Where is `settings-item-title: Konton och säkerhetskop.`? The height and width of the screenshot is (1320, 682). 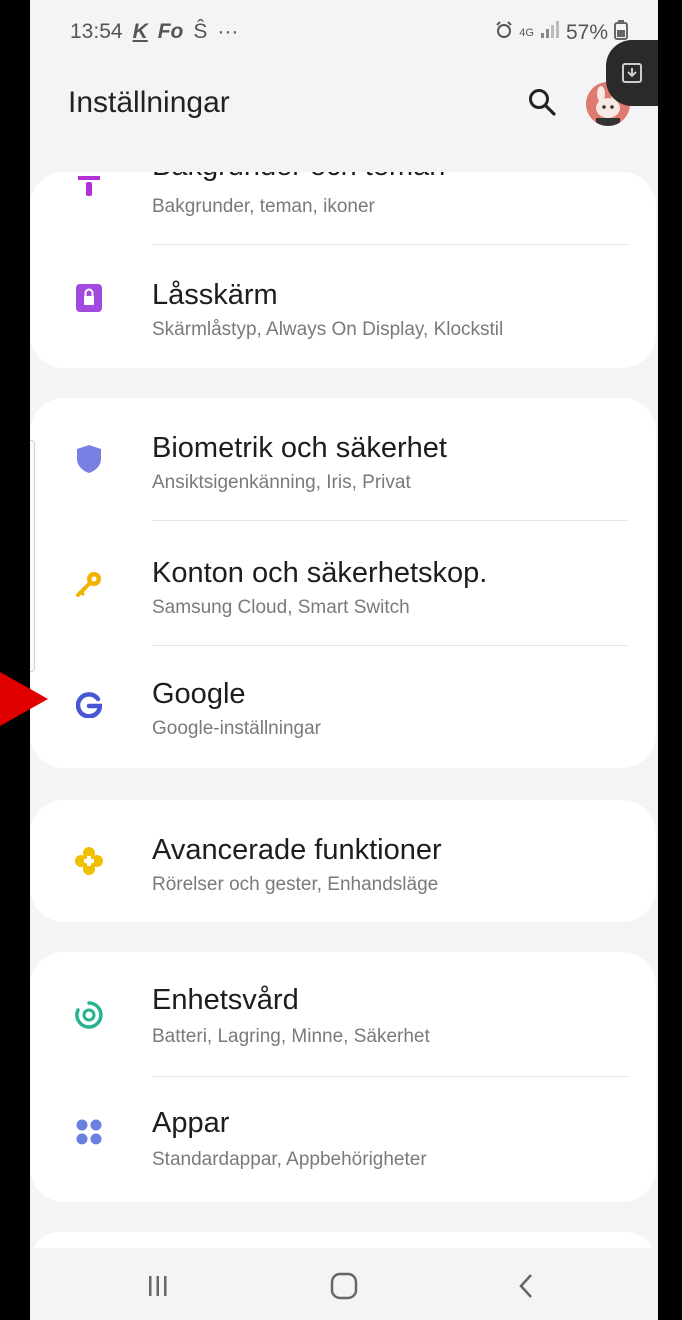 settings-item-title: Konton och säkerhetskop. is located at coordinates (320, 573).